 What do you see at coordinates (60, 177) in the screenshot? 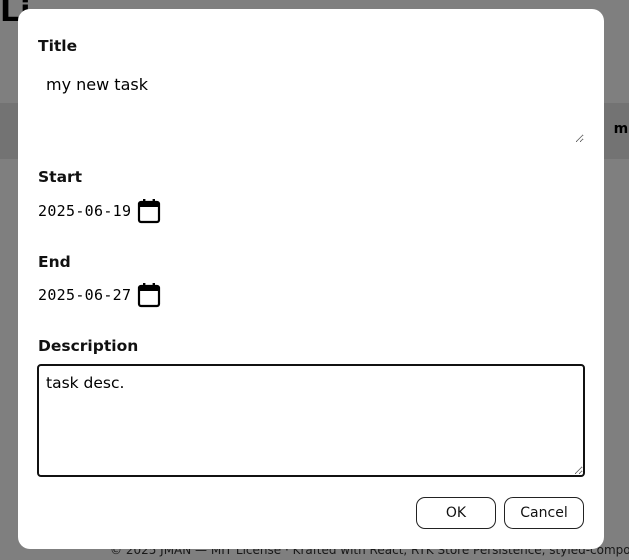
I see `start-label: Start` at bounding box center [60, 177].